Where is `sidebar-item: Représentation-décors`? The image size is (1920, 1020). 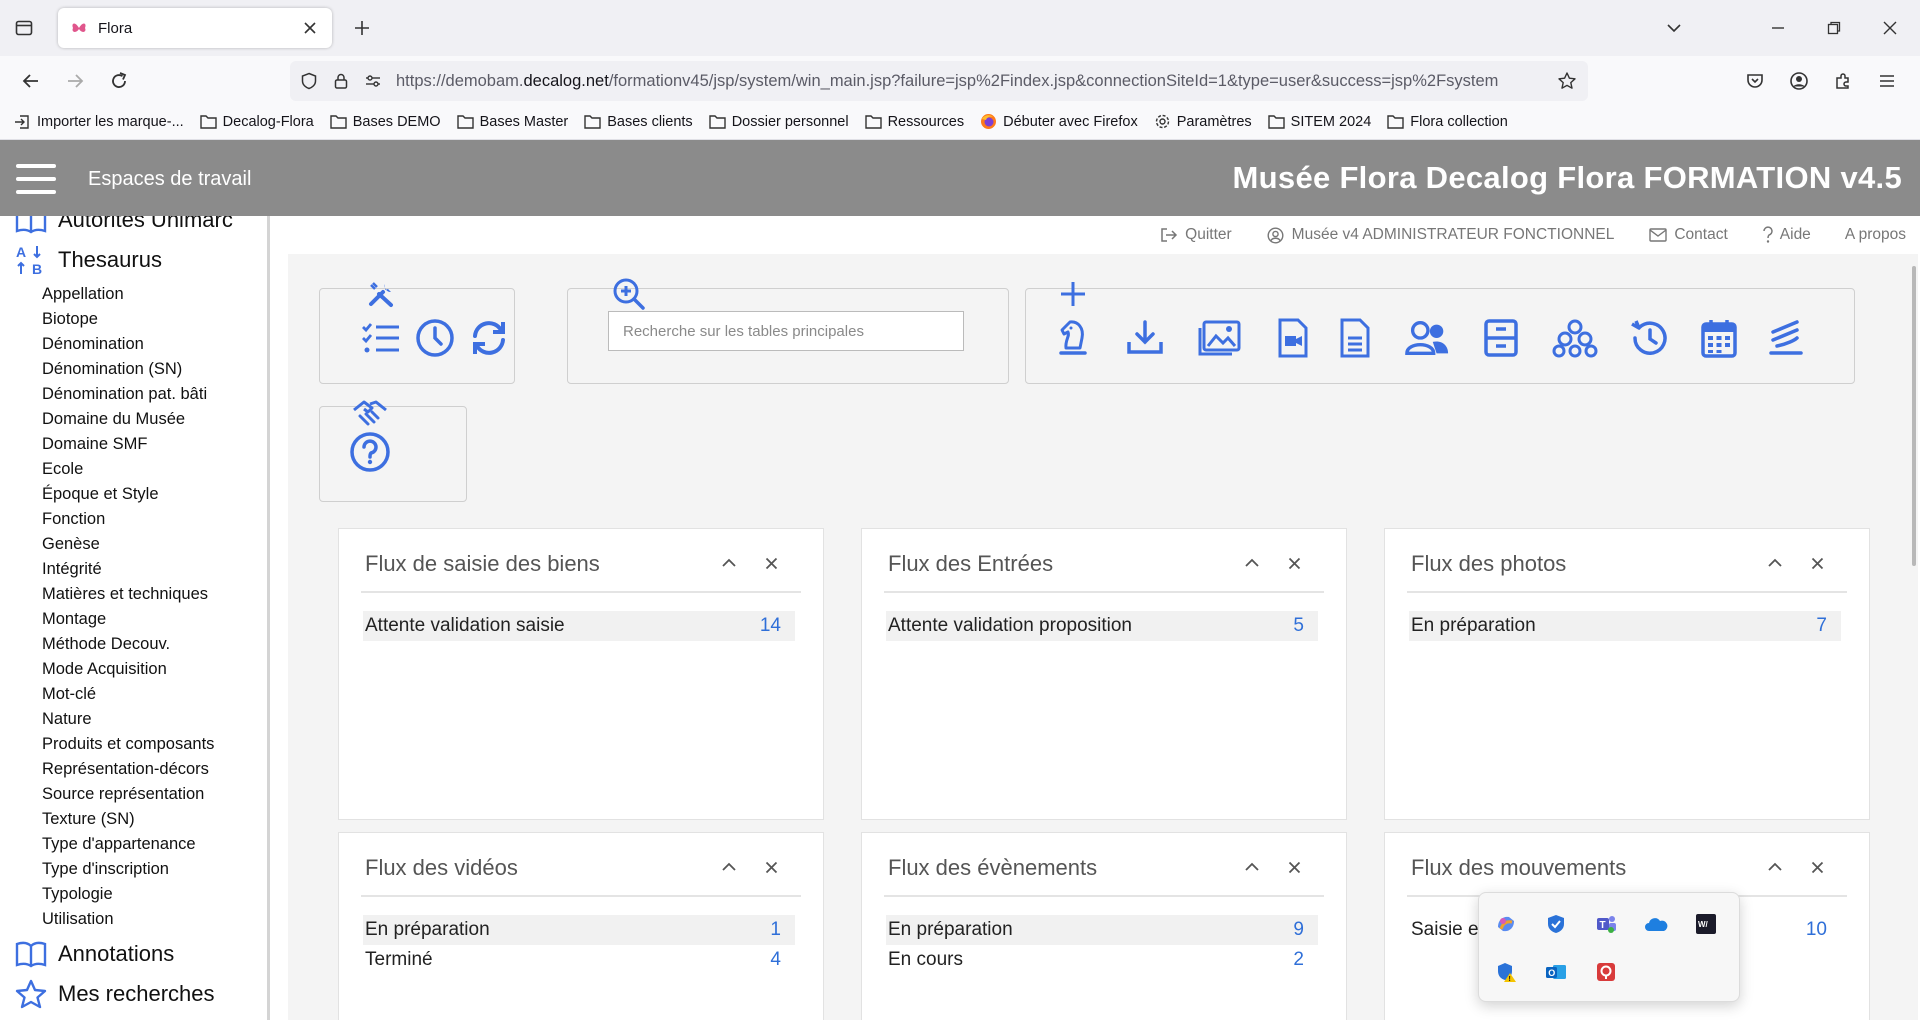 sidebar-item: Représentation-décors is located at coordinates (128, 769).